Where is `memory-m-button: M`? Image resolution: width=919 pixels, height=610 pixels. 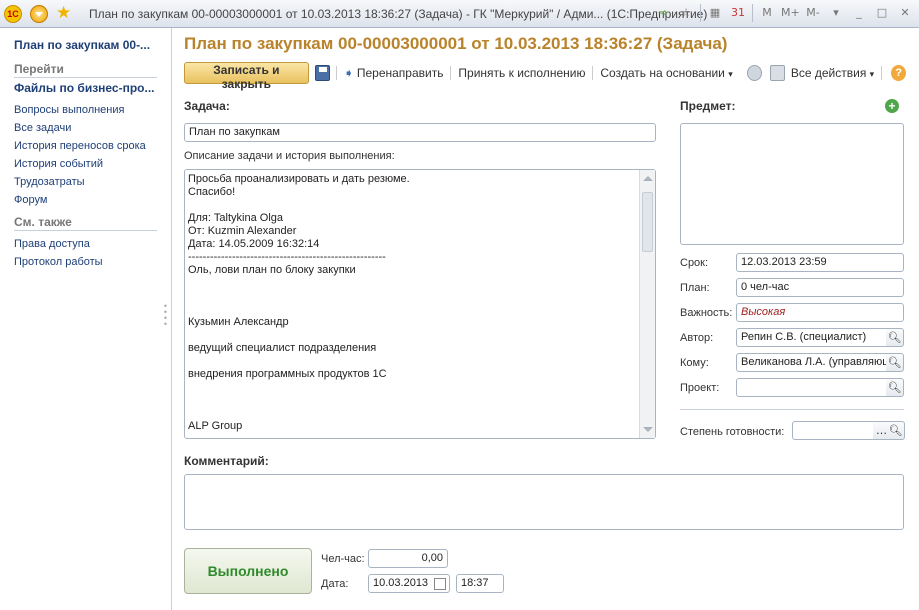
memory-m-button: M is located at coordinates (767, 13).